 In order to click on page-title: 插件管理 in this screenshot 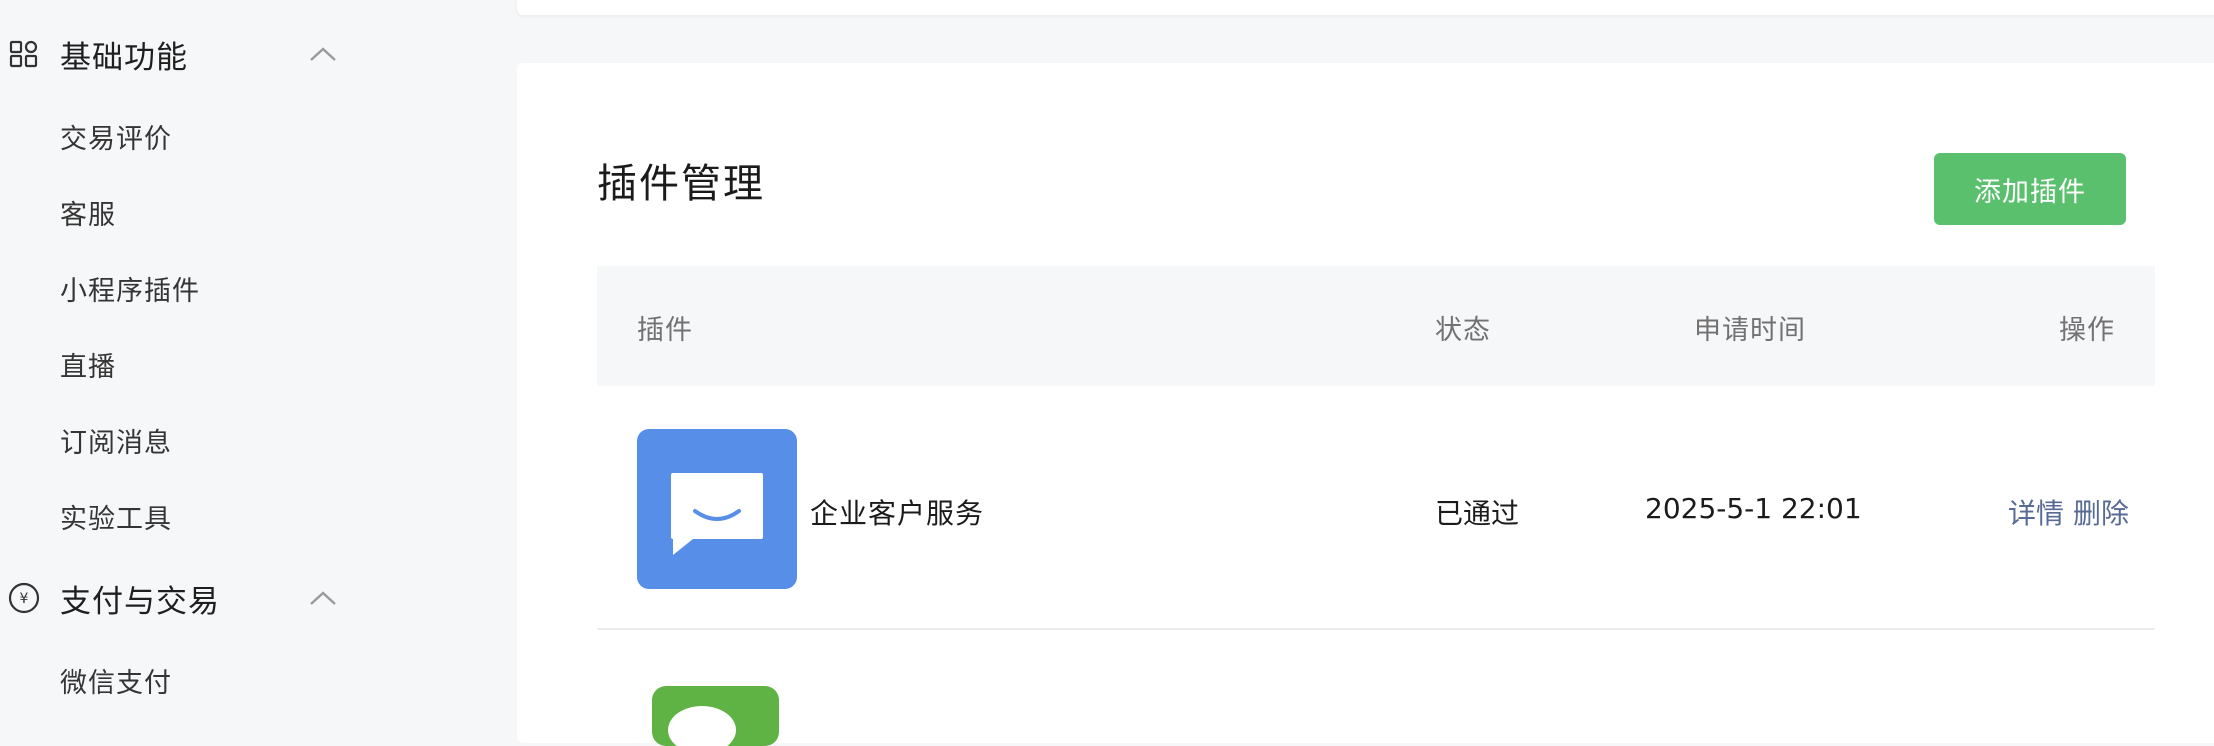, I will do `click(681, 184)`.